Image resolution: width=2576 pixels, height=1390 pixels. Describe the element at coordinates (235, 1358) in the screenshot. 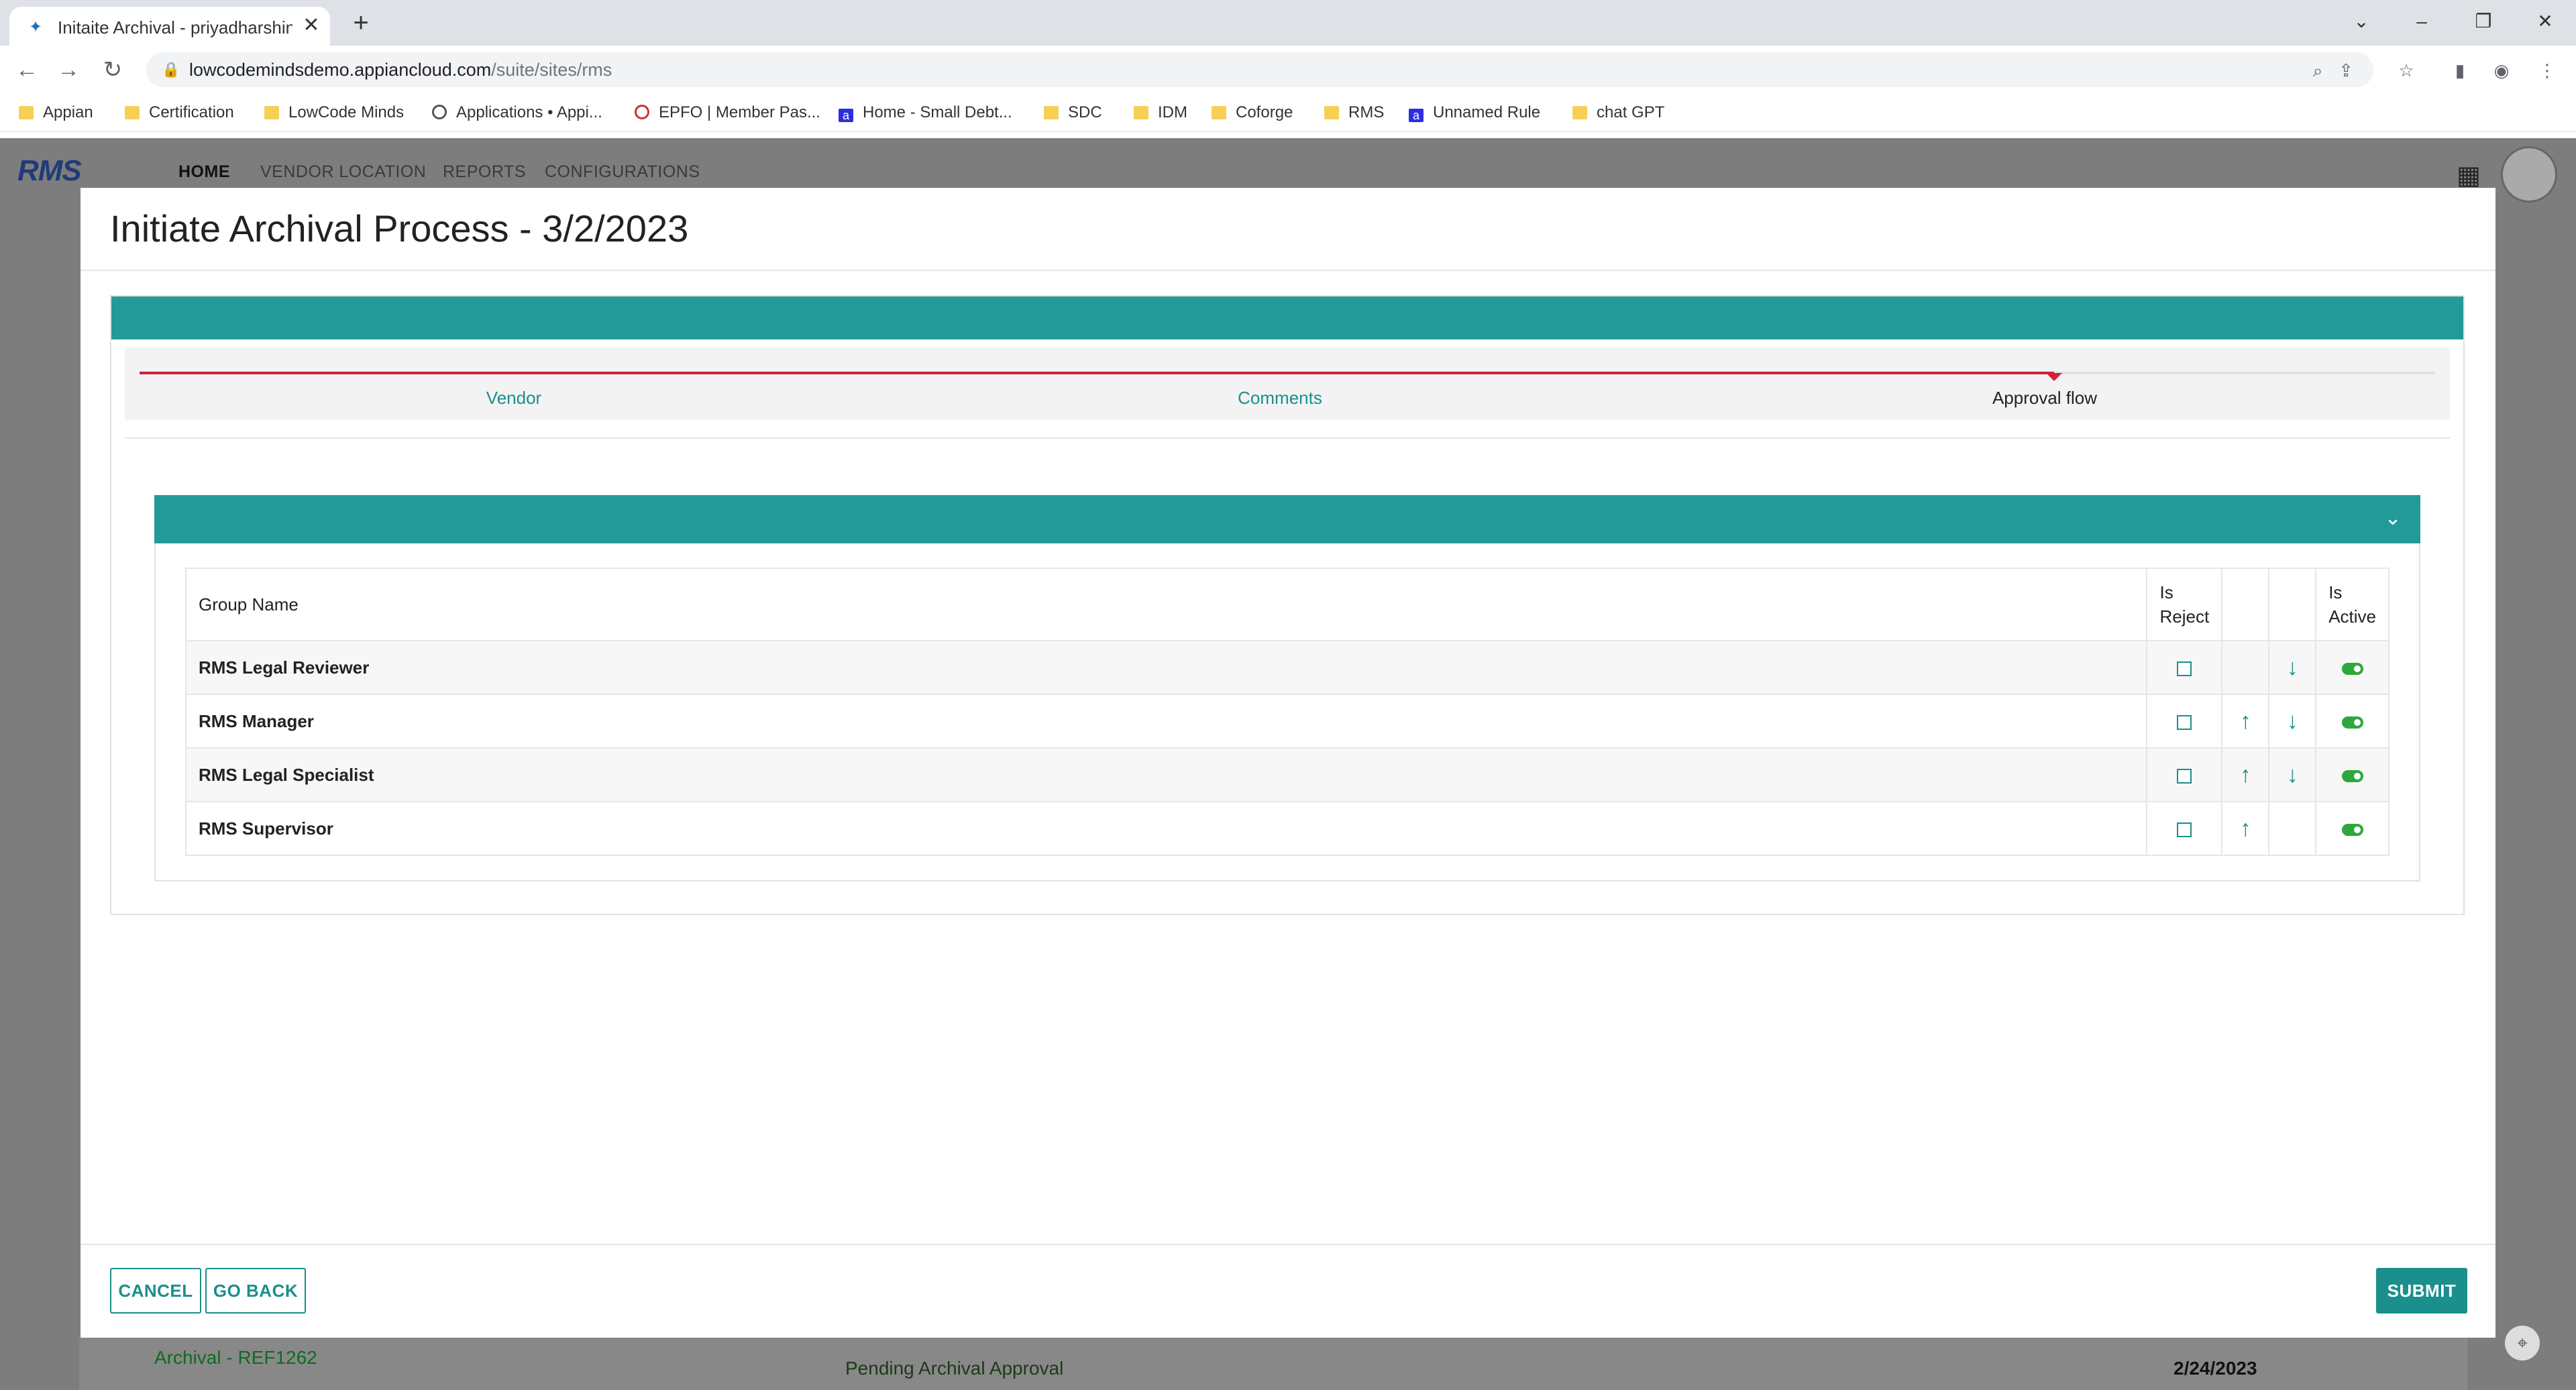

I see `record-link: Archival - REF1262` at that location.